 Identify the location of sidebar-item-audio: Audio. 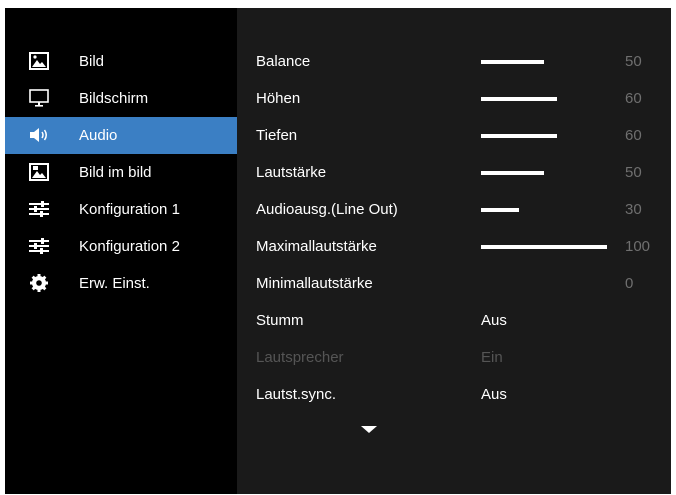
(121, 135).